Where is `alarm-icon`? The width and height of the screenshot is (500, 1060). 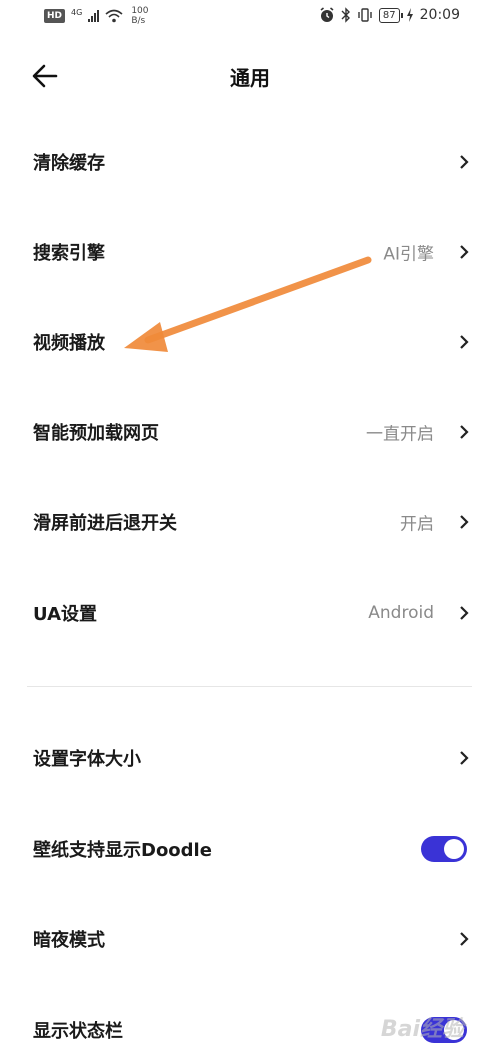
alarm-icon is located at coordinates (327, 14).